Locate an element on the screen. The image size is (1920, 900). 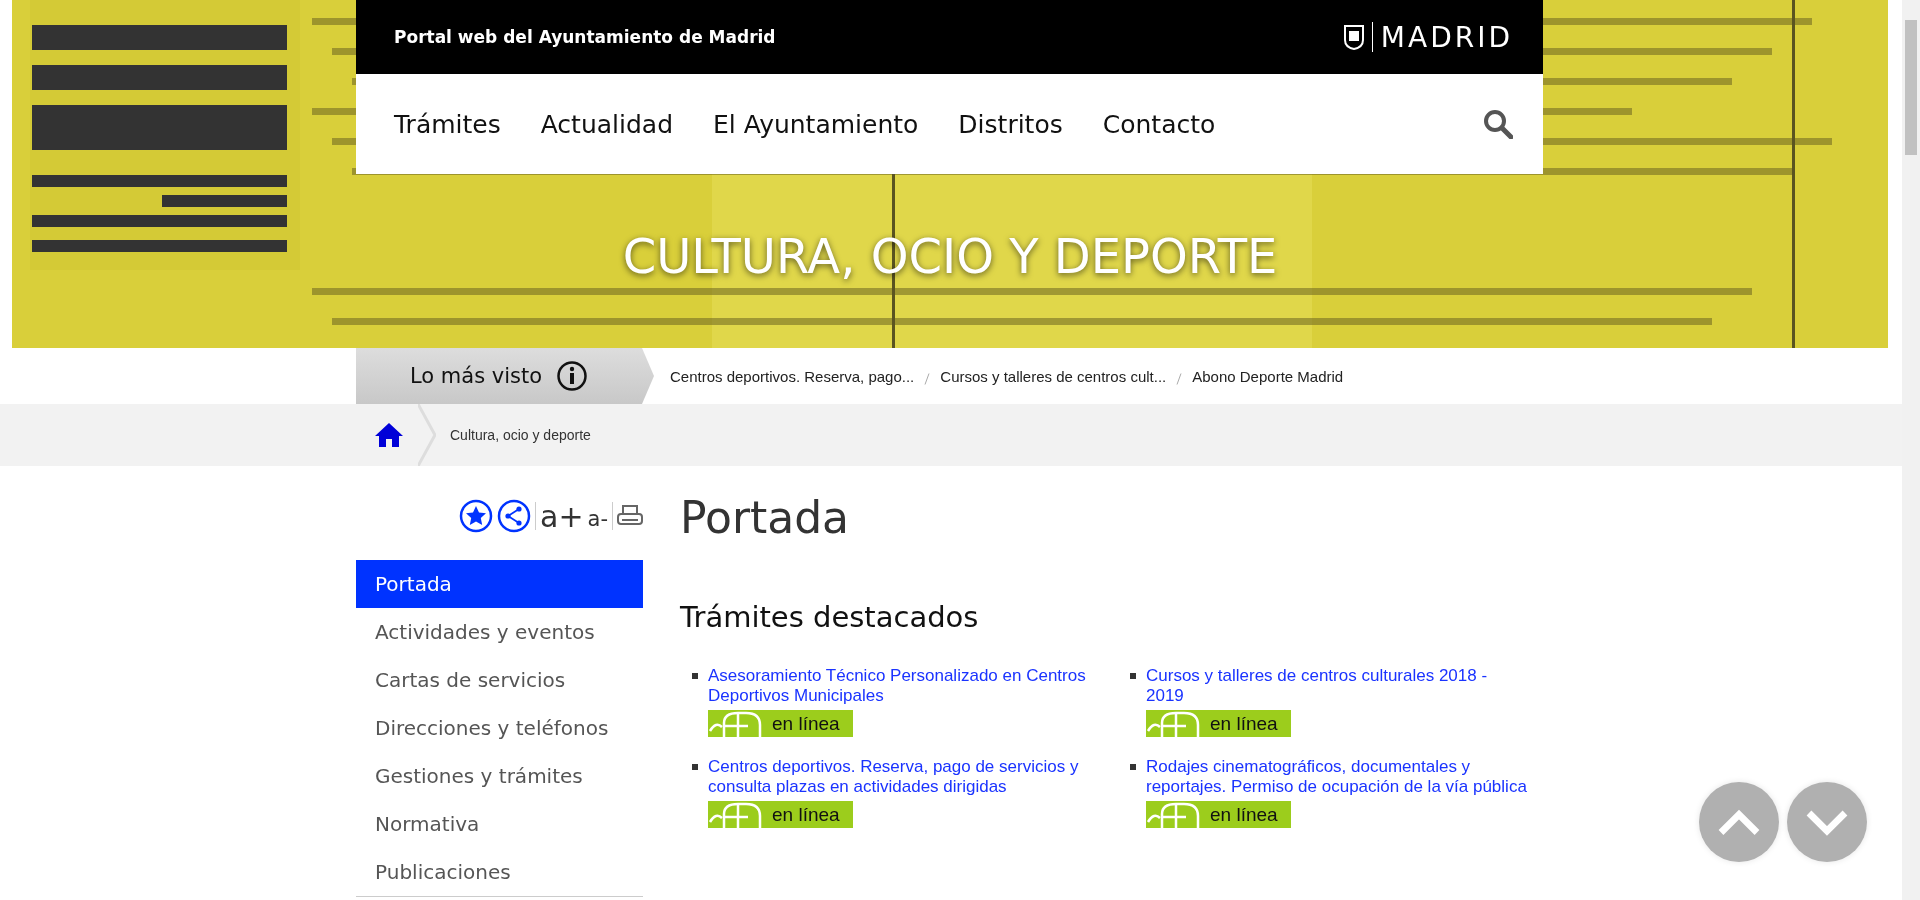
info-icon is located at coordinates (572, 376).